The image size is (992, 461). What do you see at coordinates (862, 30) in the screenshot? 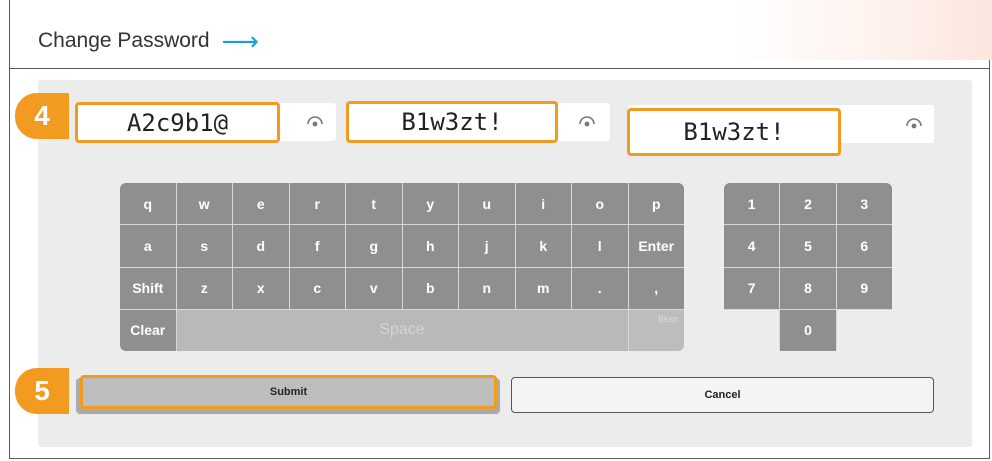
I see `corner-decoration` at bounding box center [862, 30].